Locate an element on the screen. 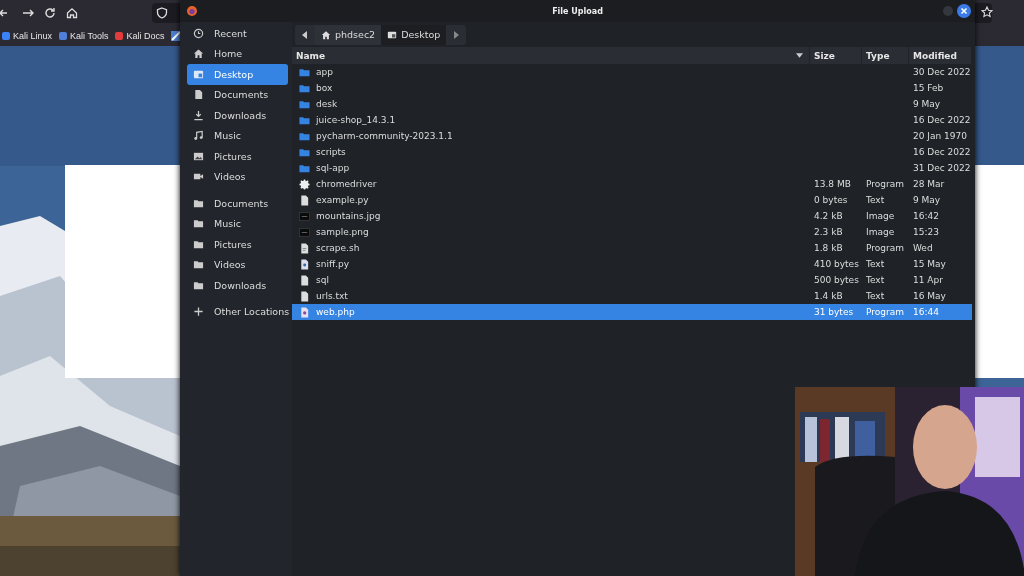  path-button: phdsec2 is located at coordinates (348, 34).